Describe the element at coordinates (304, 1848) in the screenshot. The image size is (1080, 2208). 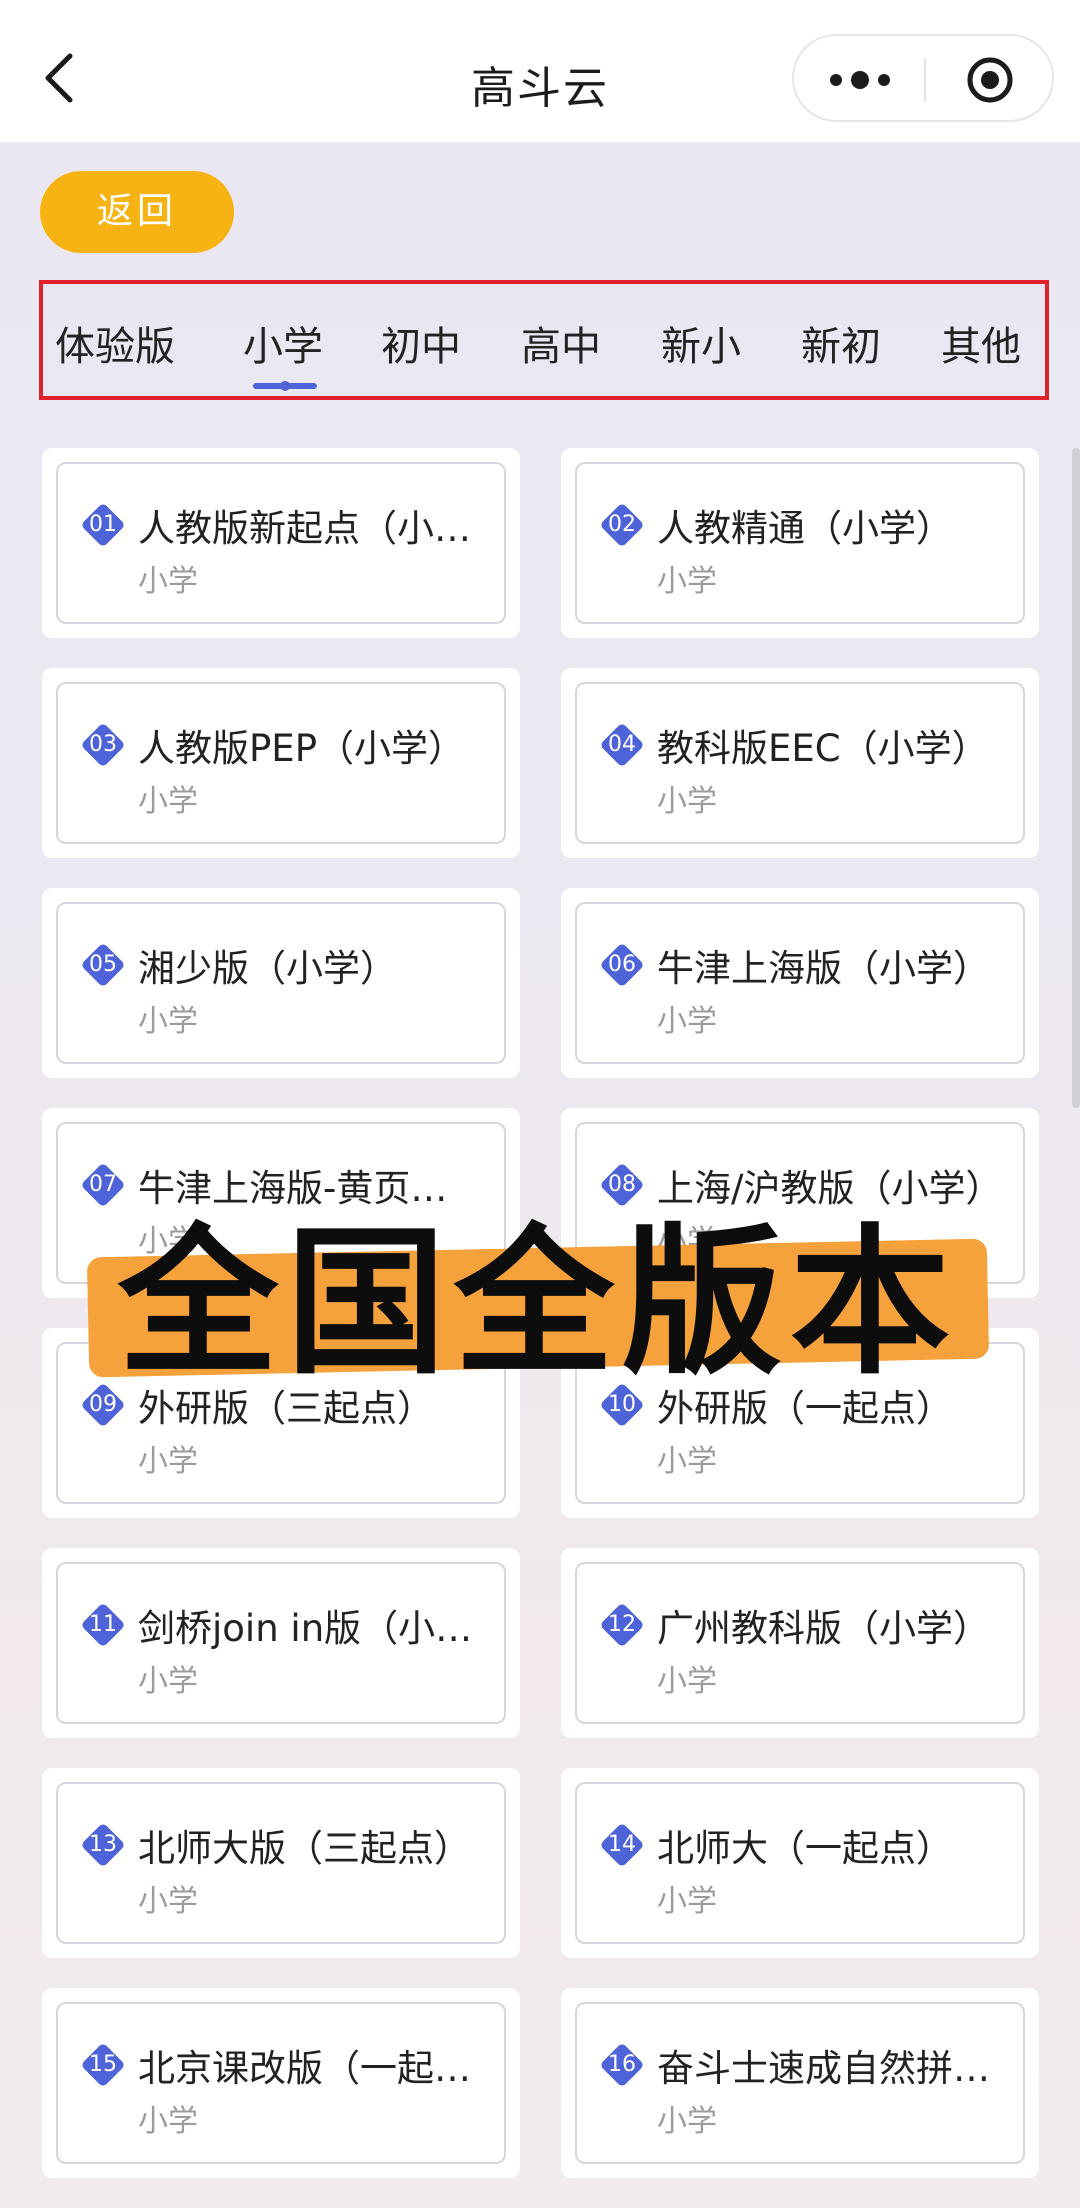
I see `card-title: 北师大版（三起点）` at that location.